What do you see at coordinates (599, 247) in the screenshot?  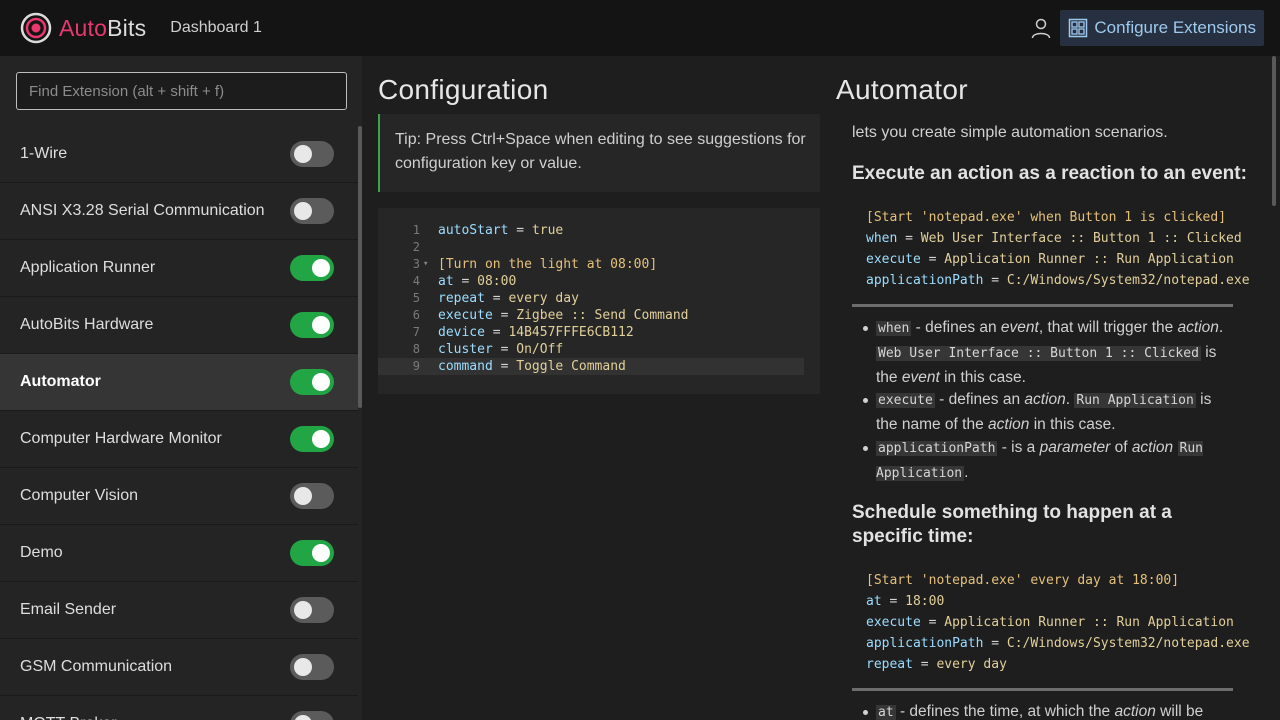 I see `code-line: 2` at bounding box center [599, 247].